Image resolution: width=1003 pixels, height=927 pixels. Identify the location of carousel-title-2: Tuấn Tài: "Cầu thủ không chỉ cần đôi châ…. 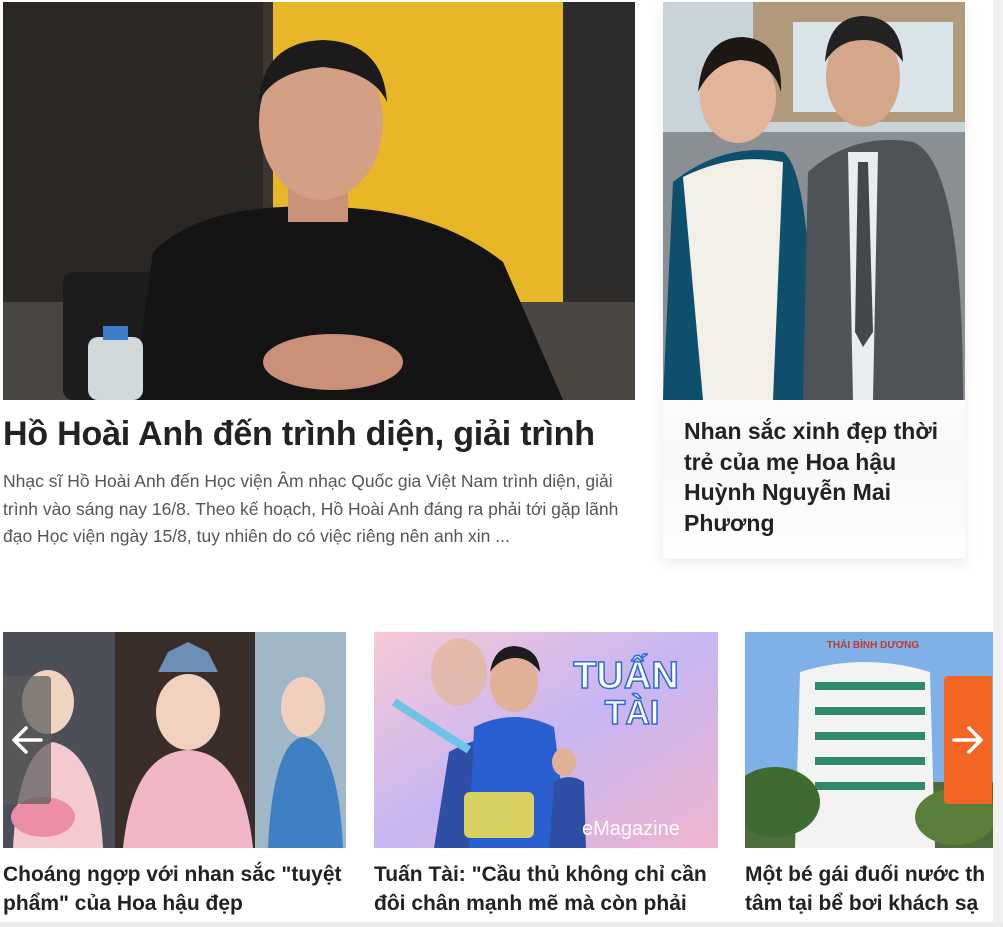
(546, 893).